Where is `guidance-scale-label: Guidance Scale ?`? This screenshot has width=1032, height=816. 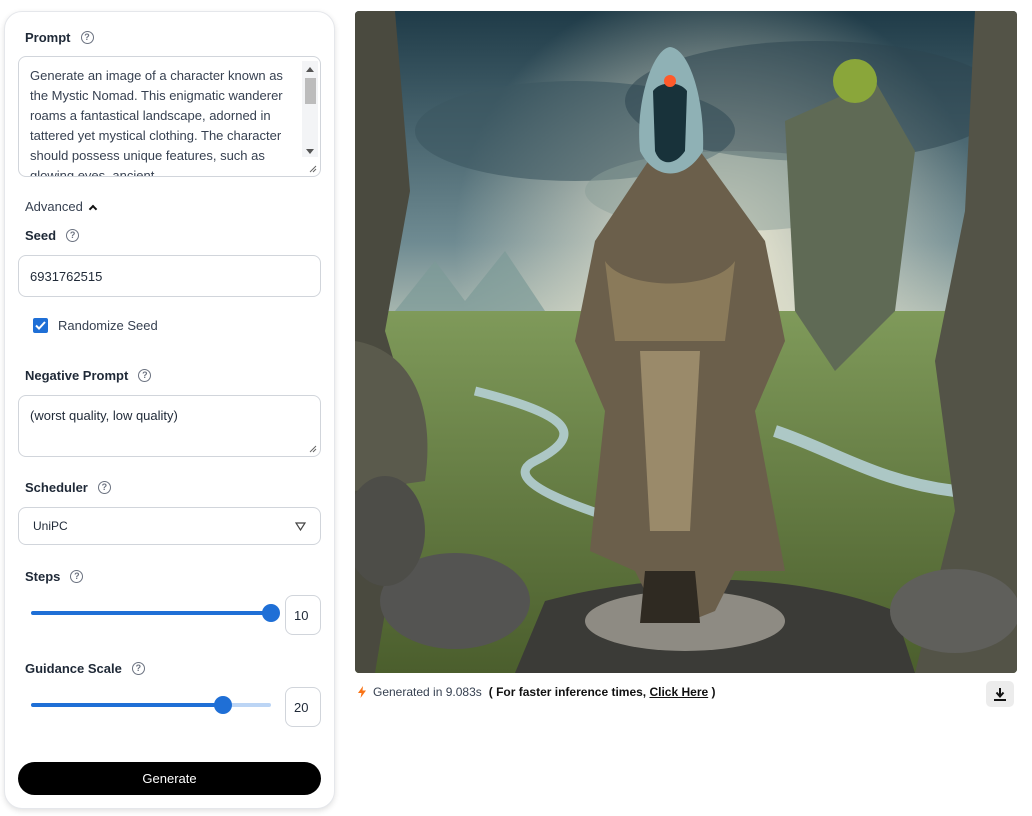 guidance-scale-label: Guidance Scale ? is located at coordinates (85, 668).